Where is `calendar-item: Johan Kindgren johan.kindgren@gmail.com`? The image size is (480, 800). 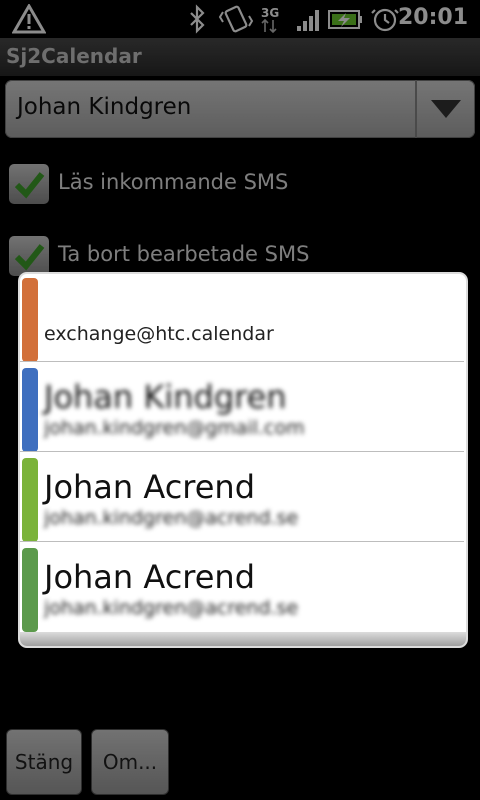
calendar-item: Johan Kindgren johan.kindgren@gmail.com is located at coordinates (243, 408).